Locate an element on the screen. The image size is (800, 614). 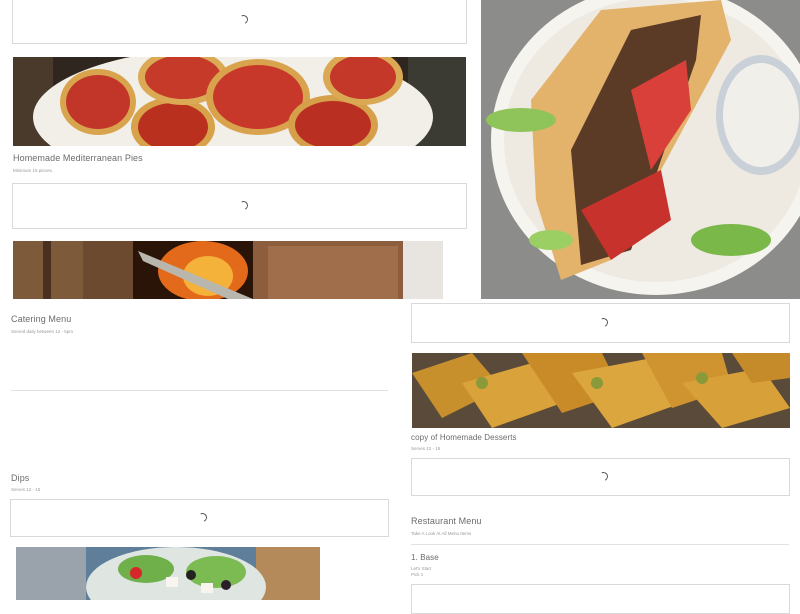
loading-card-pies is located at coordinates (239, 206).